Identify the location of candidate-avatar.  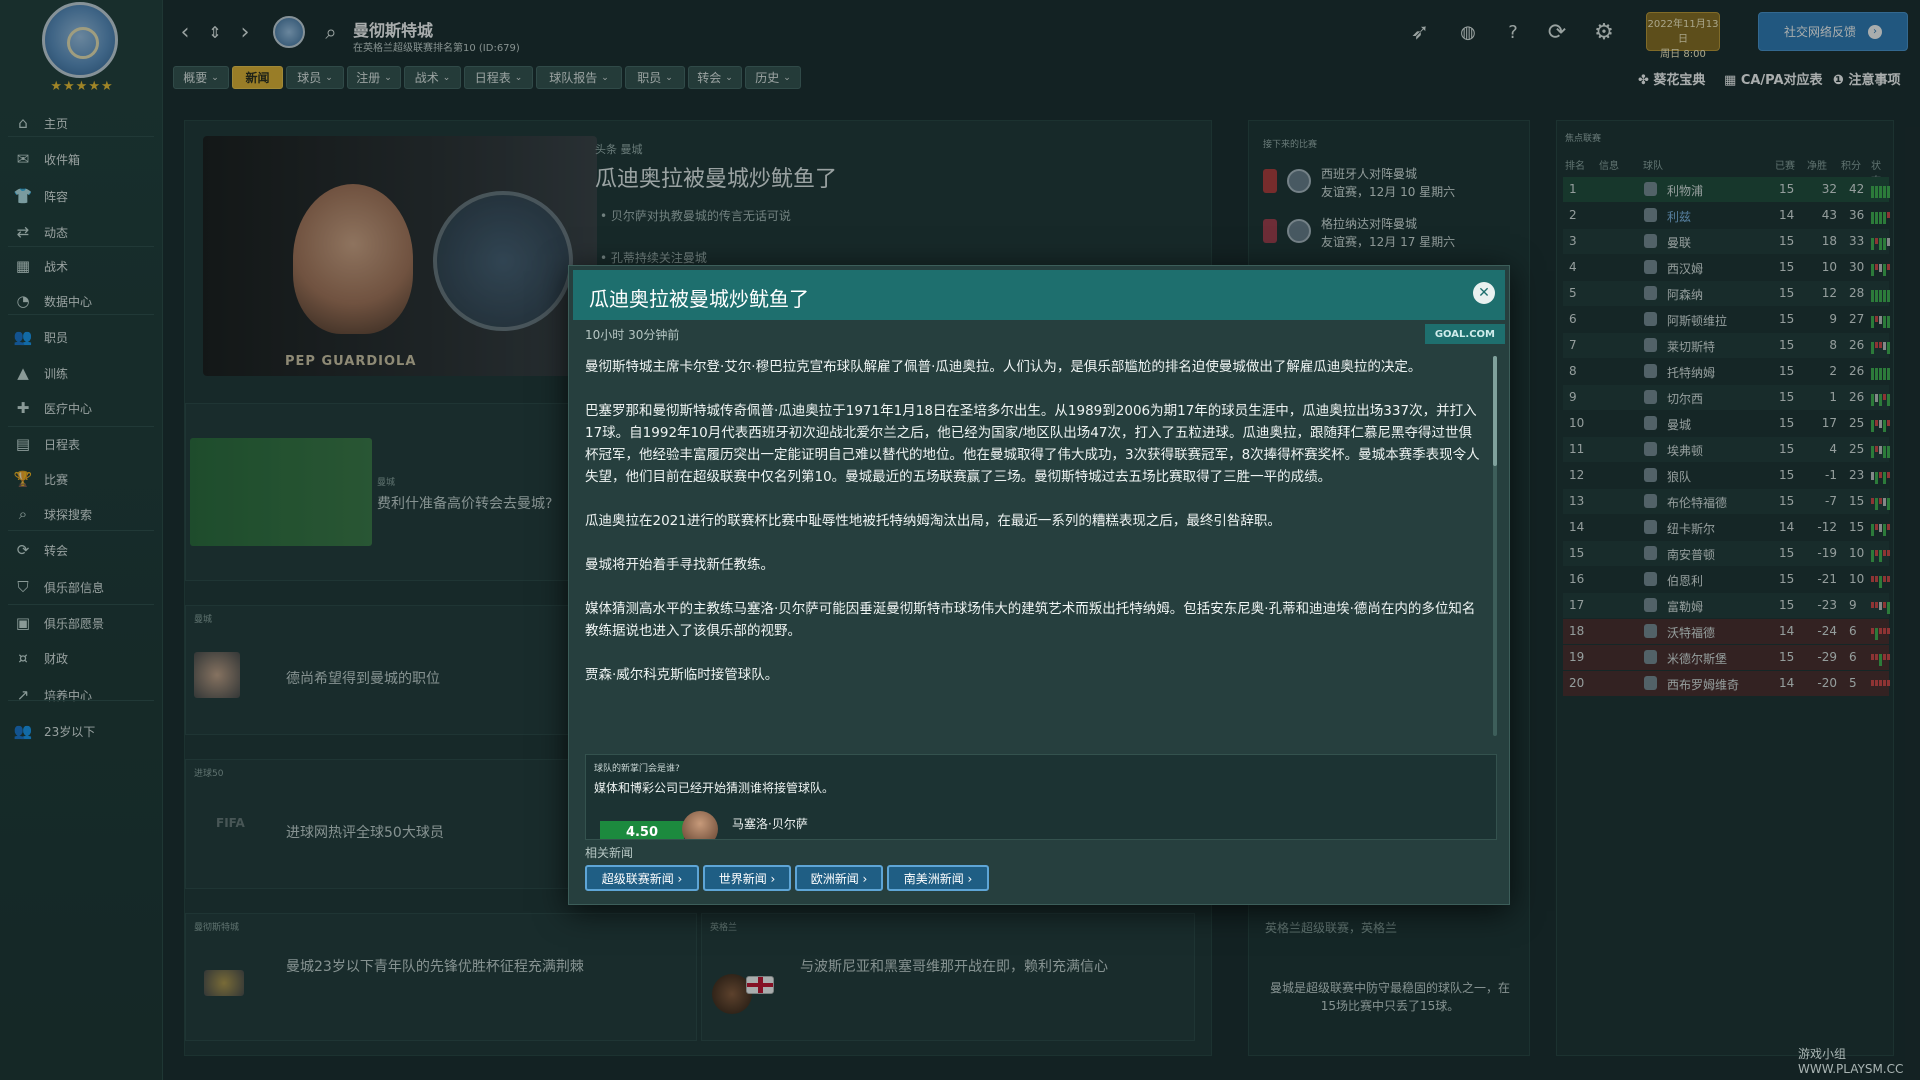
(700, 825).